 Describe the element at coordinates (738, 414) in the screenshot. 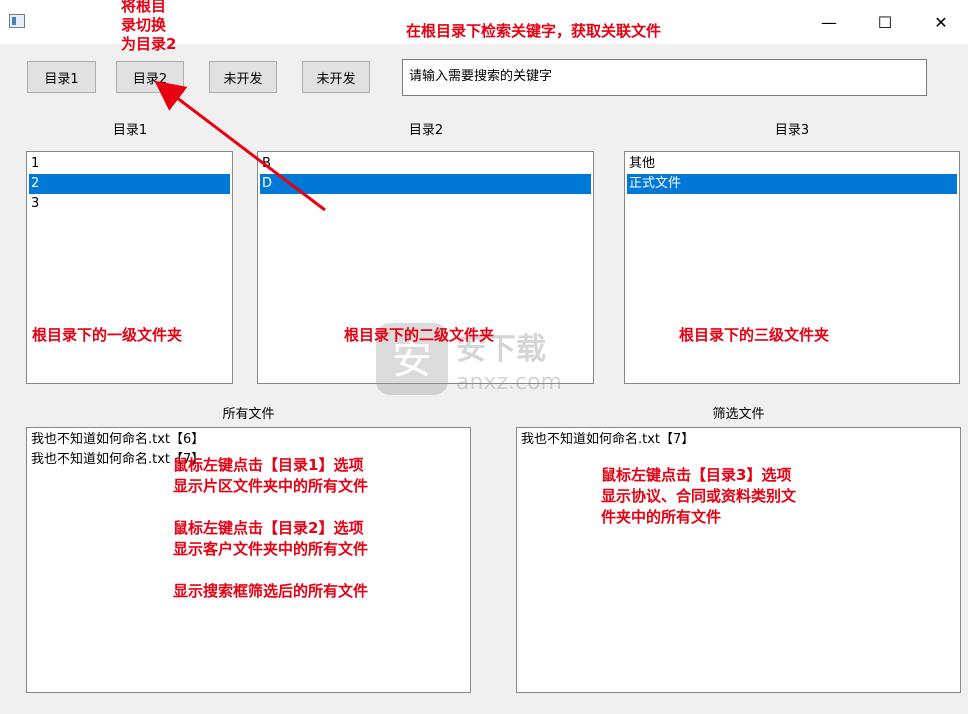

I see `filtered-files-label: 筛选文件` at that location.